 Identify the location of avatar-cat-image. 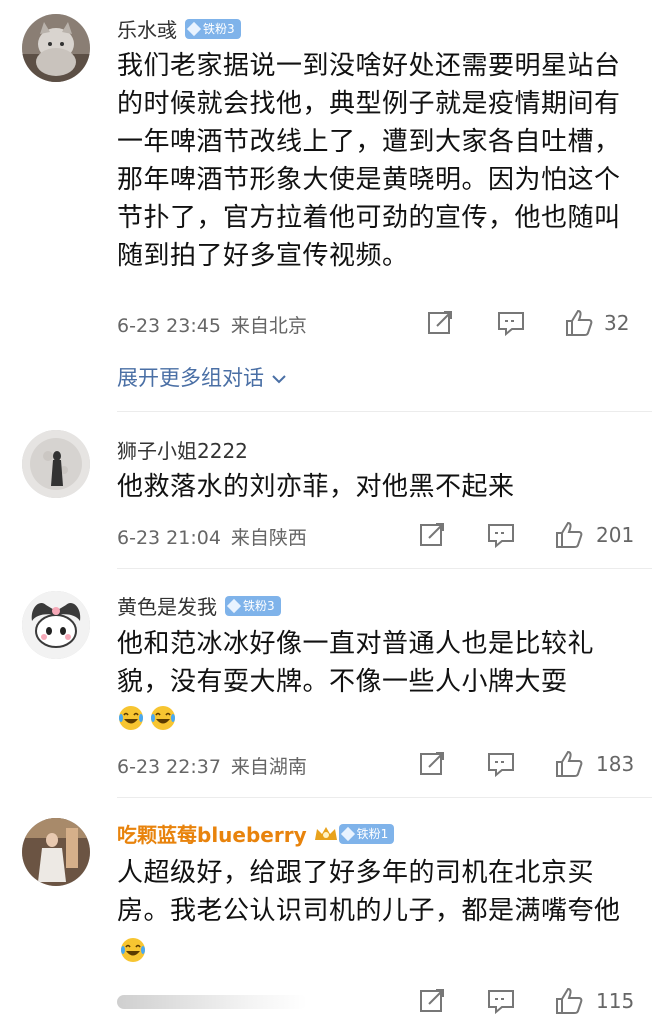
(56, 48).